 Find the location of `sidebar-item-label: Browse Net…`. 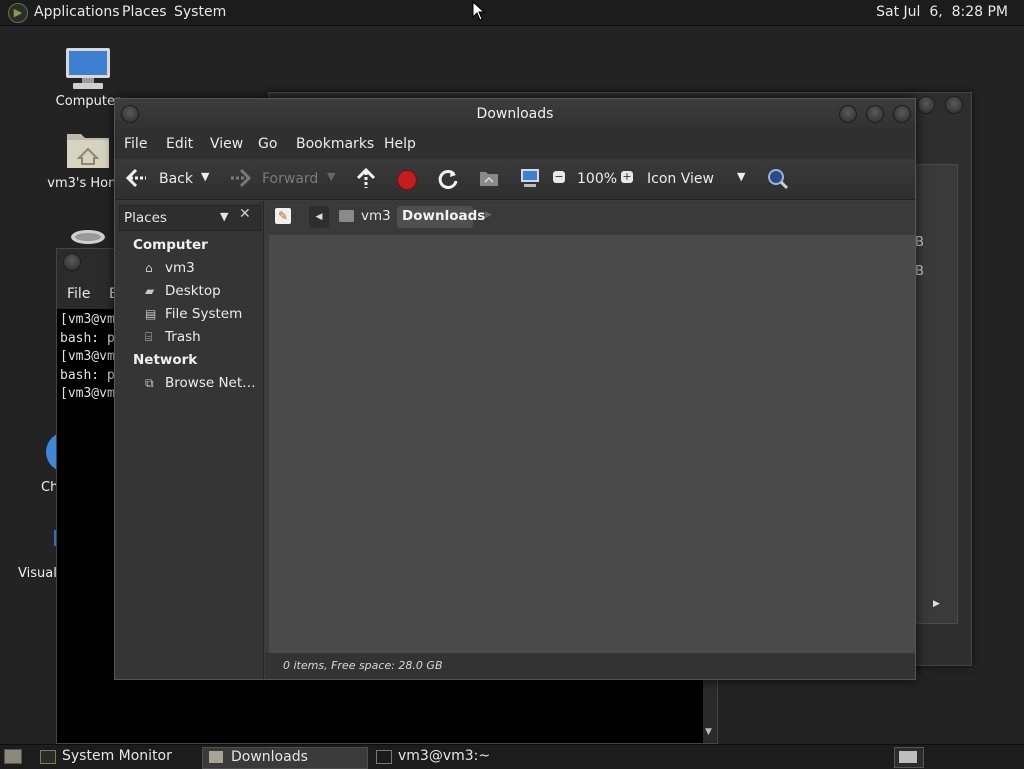

sidebar-item-label: Browse Net… is located at coordinates (210, 383).